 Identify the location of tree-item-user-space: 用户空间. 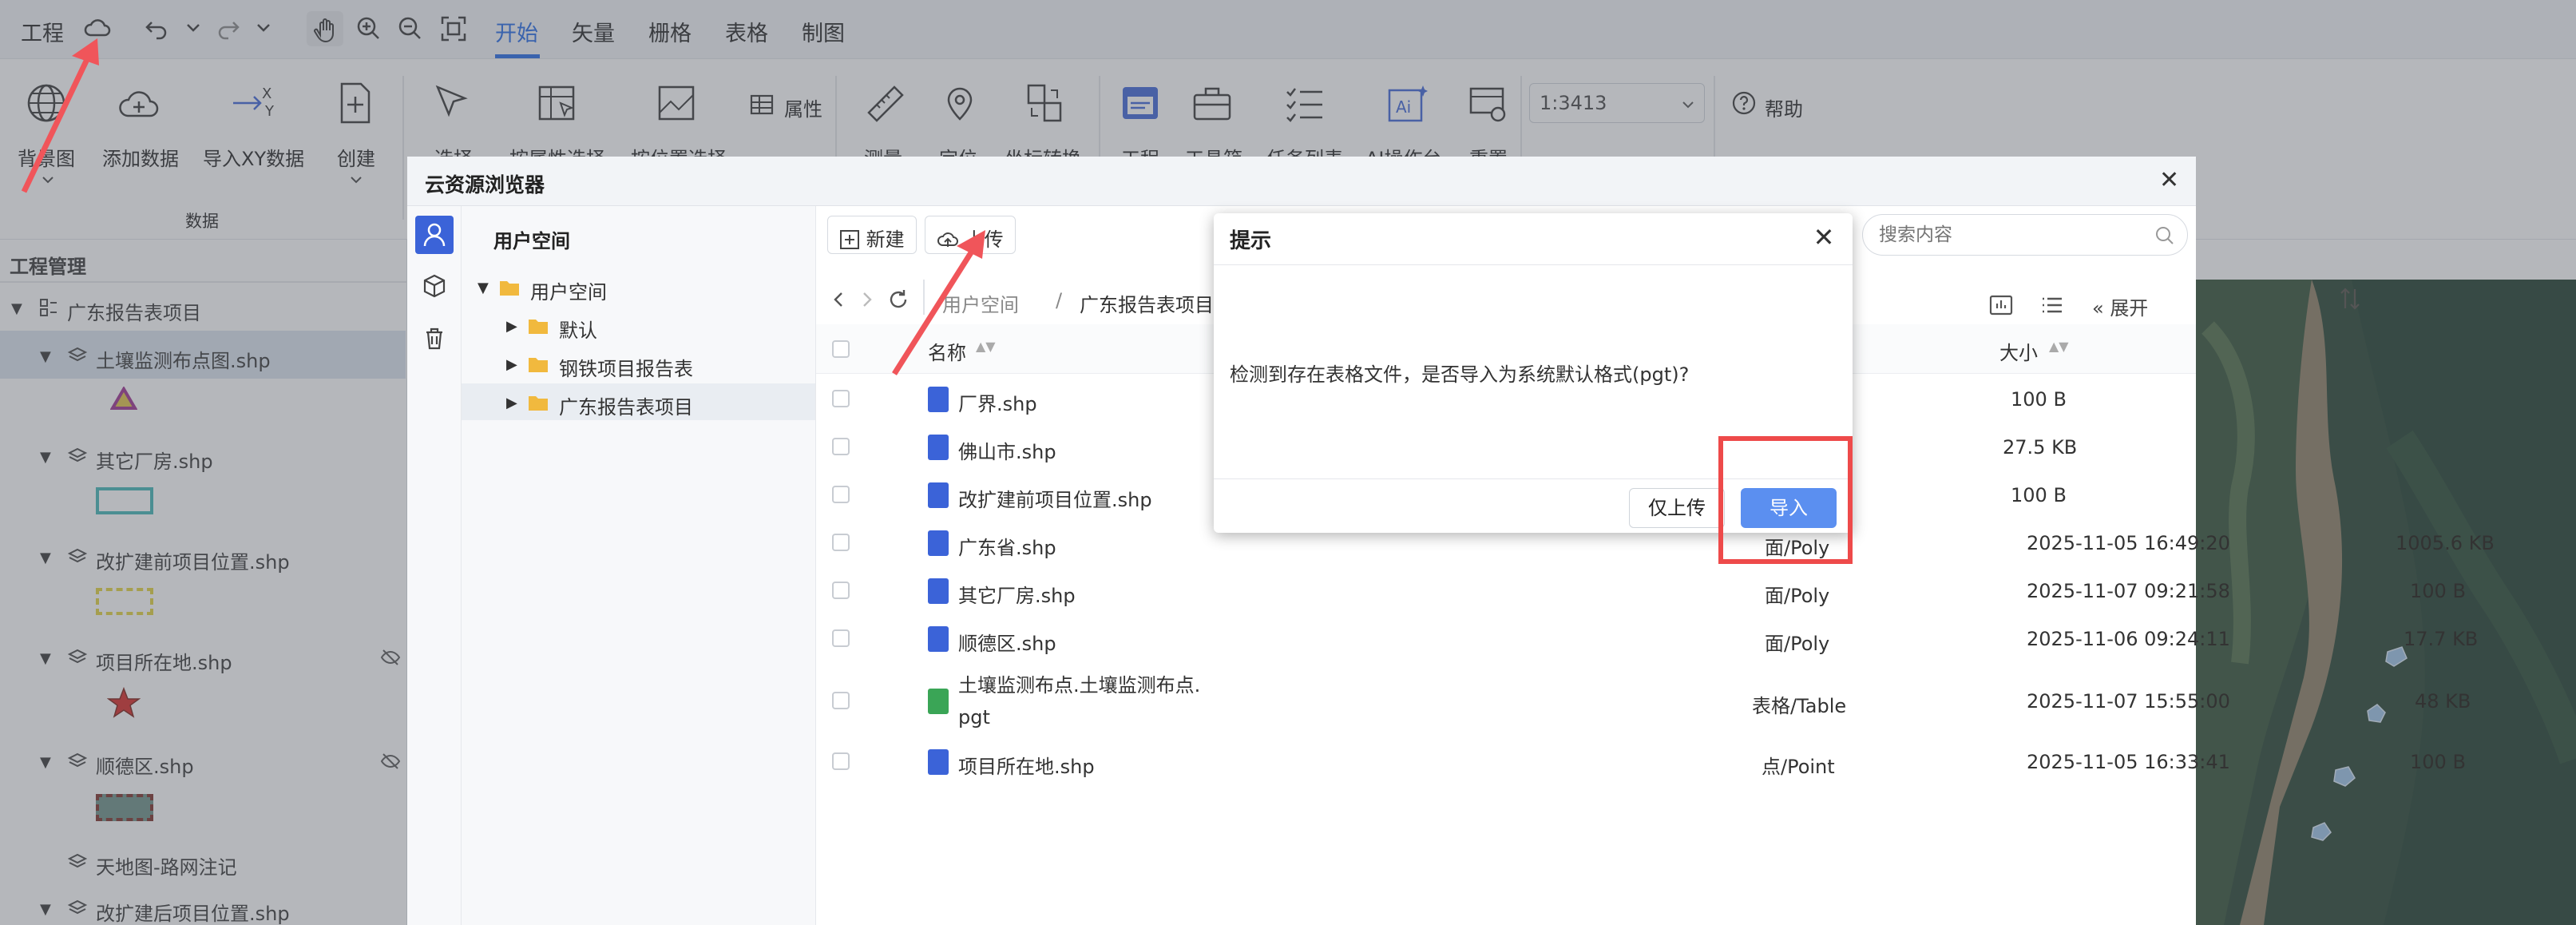
(568, 290).